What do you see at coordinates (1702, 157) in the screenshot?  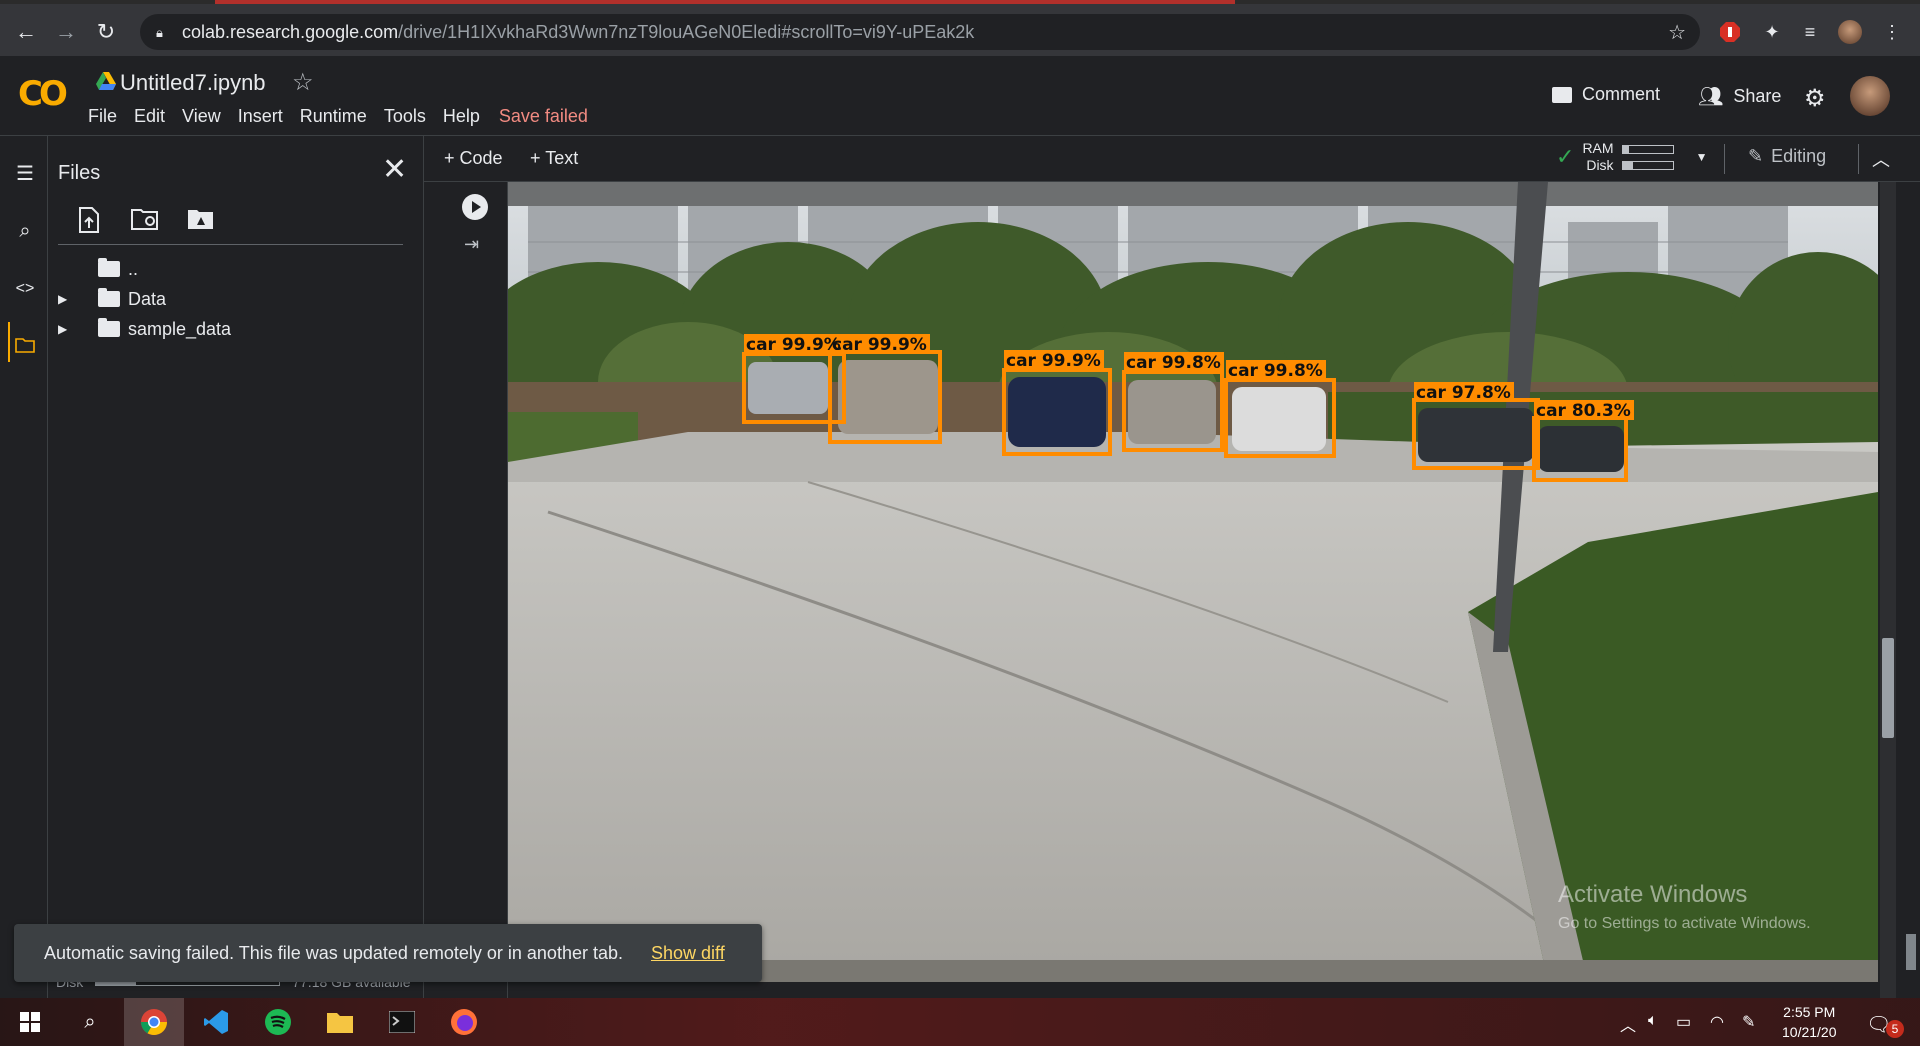 I see `dropdown-caret-icon: ▼` at bounding box center [1702, 157].